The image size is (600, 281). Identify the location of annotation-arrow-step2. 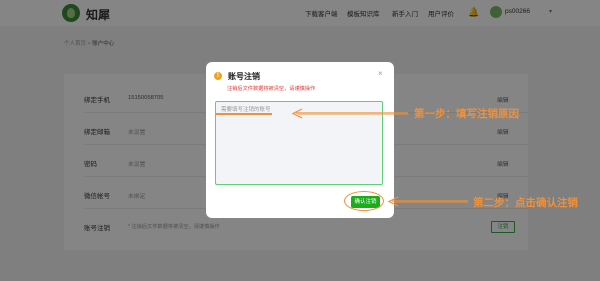
(427, 201).